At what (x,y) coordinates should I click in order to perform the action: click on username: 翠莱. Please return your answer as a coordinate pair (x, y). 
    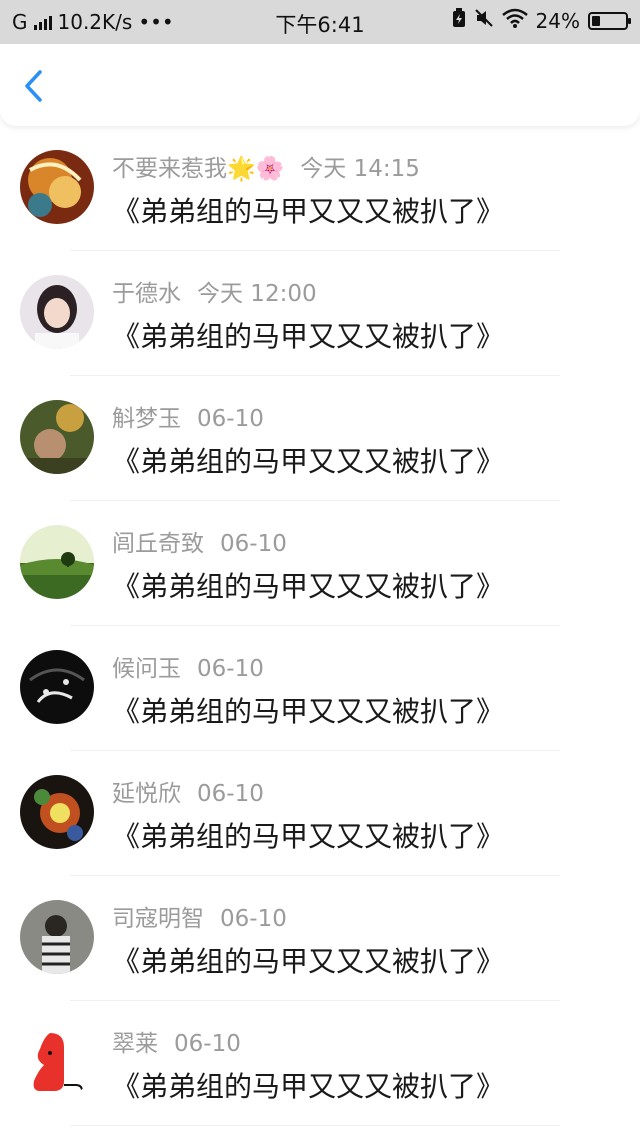
    Looking at the image, I should click on (135, 1044).